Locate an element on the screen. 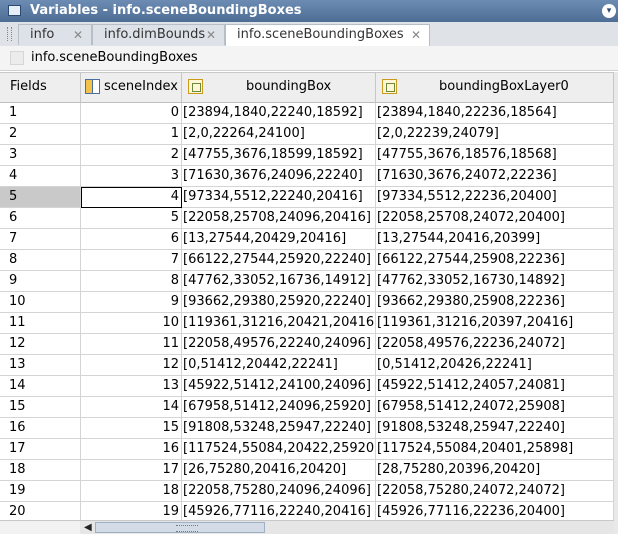 This screenshot has width=618, height=534. cell-sceneindex: 4 is located at coordinates (131, 197).